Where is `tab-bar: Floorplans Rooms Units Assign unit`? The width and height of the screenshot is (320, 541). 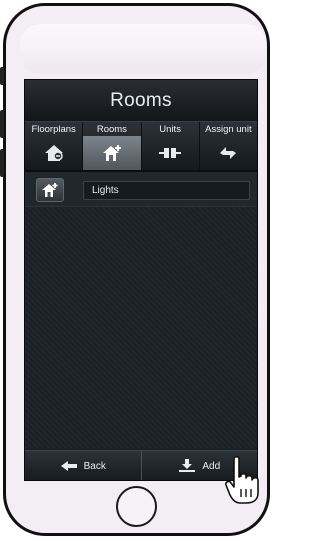
tab-bar: Floorplans Rooms Units Assign unit is located at coordinates (141, 146).